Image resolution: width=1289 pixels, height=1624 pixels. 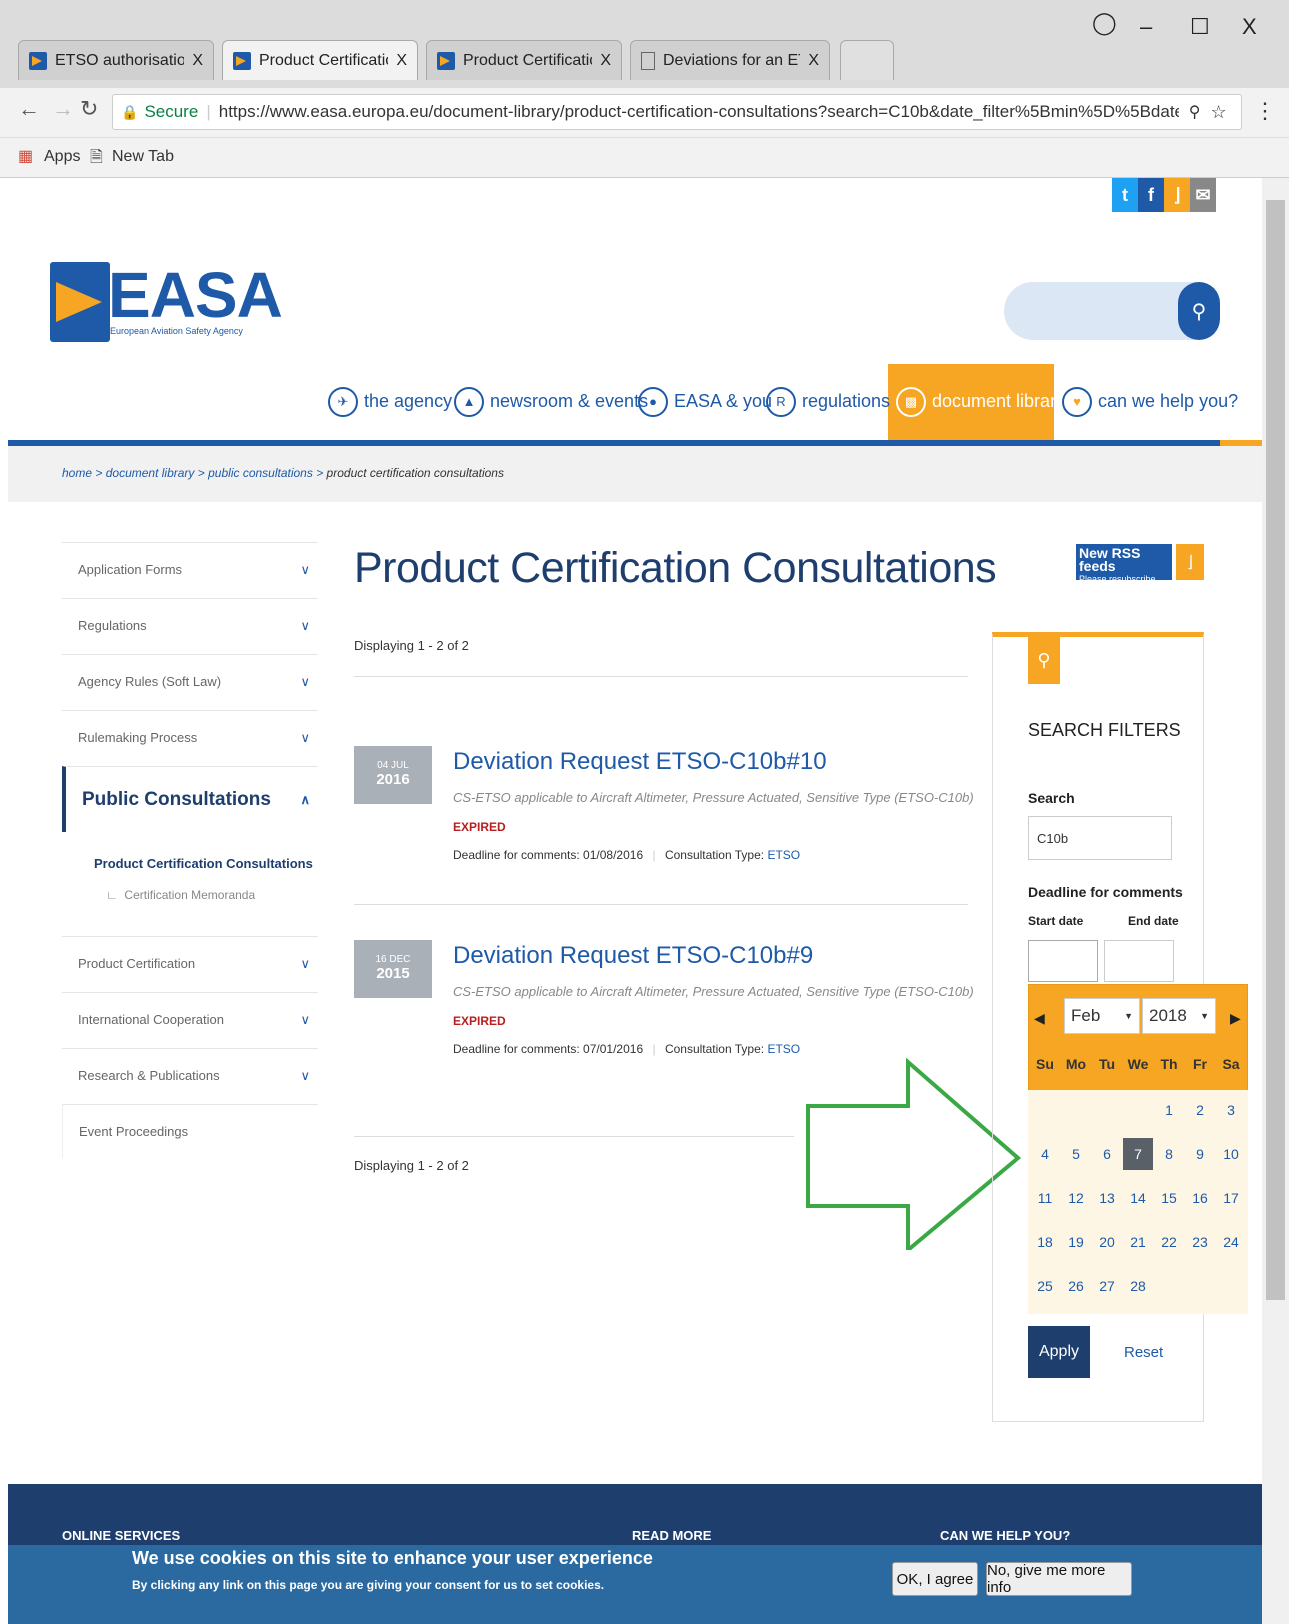 I want to click on calendar-day: 11, so click(x=1045, y=1198).